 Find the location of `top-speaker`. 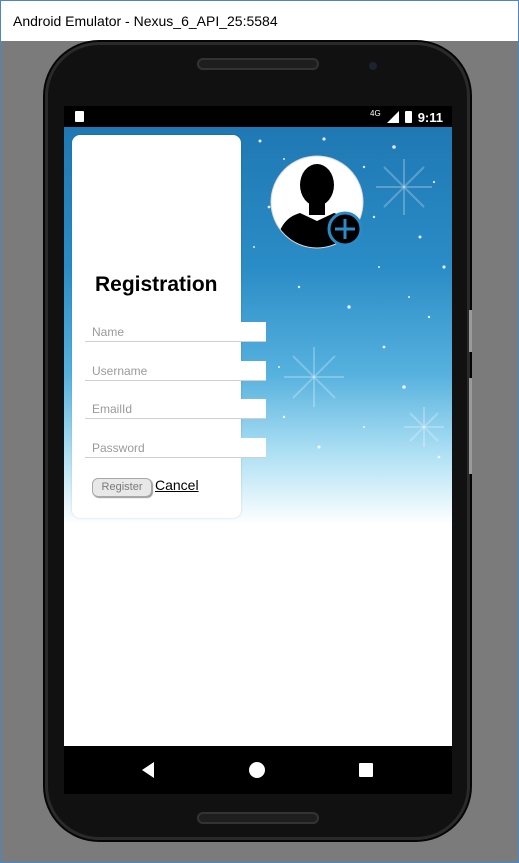

top-speaker is located at coordinates (258, 64).